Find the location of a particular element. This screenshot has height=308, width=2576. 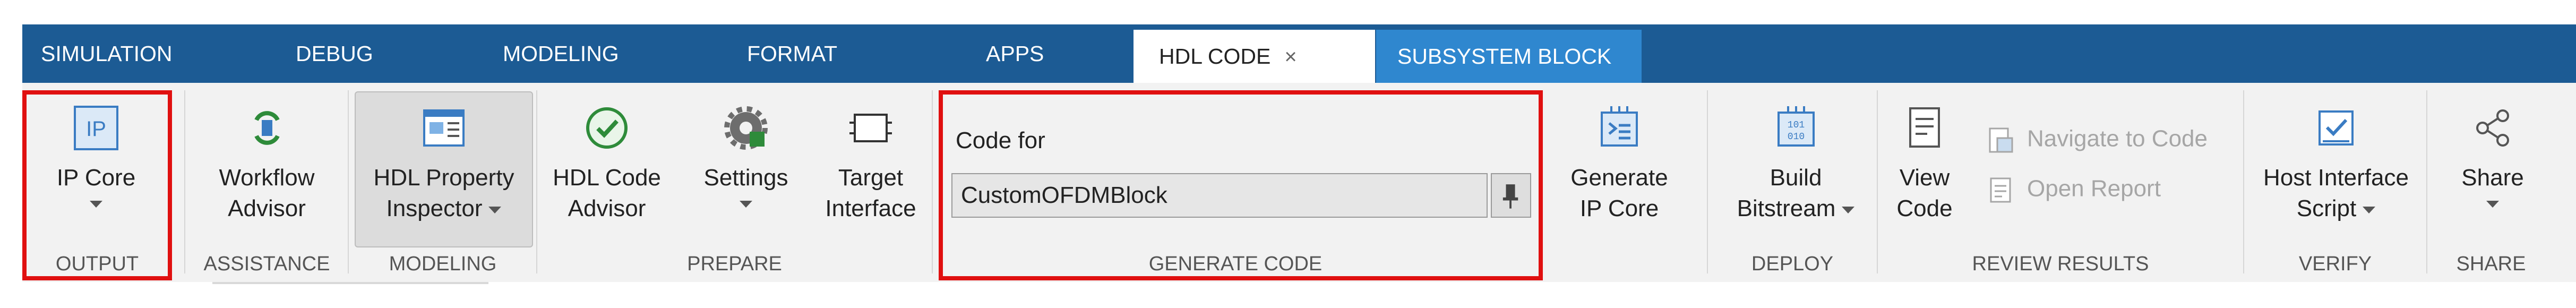

document-icon is located at coordinates (1925, 127).